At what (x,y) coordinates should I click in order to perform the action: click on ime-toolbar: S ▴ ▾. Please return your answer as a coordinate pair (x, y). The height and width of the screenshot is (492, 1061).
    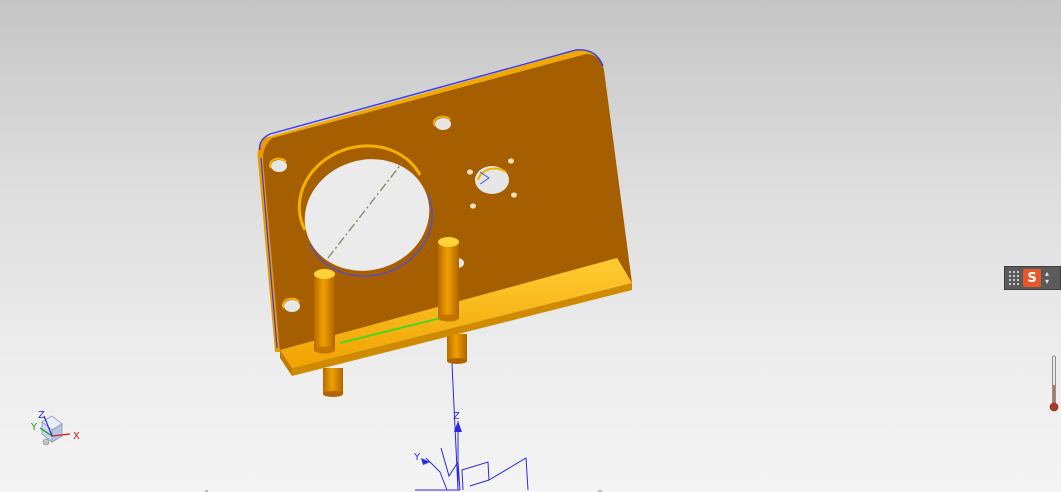
    Looking at the image, I should click on (1032, 278).